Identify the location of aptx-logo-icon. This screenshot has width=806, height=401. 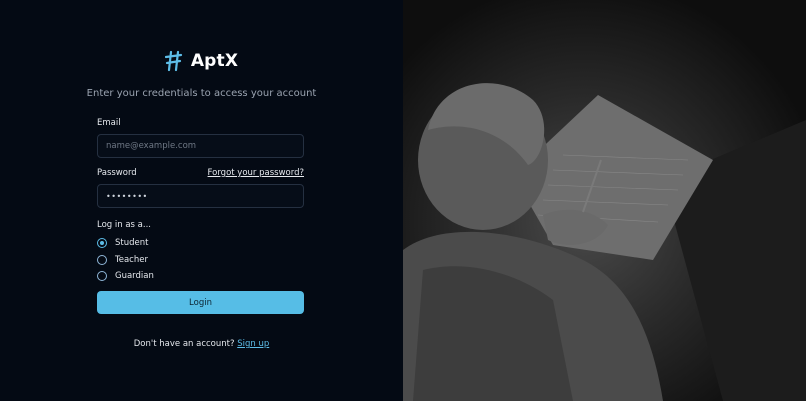
(173, 61).